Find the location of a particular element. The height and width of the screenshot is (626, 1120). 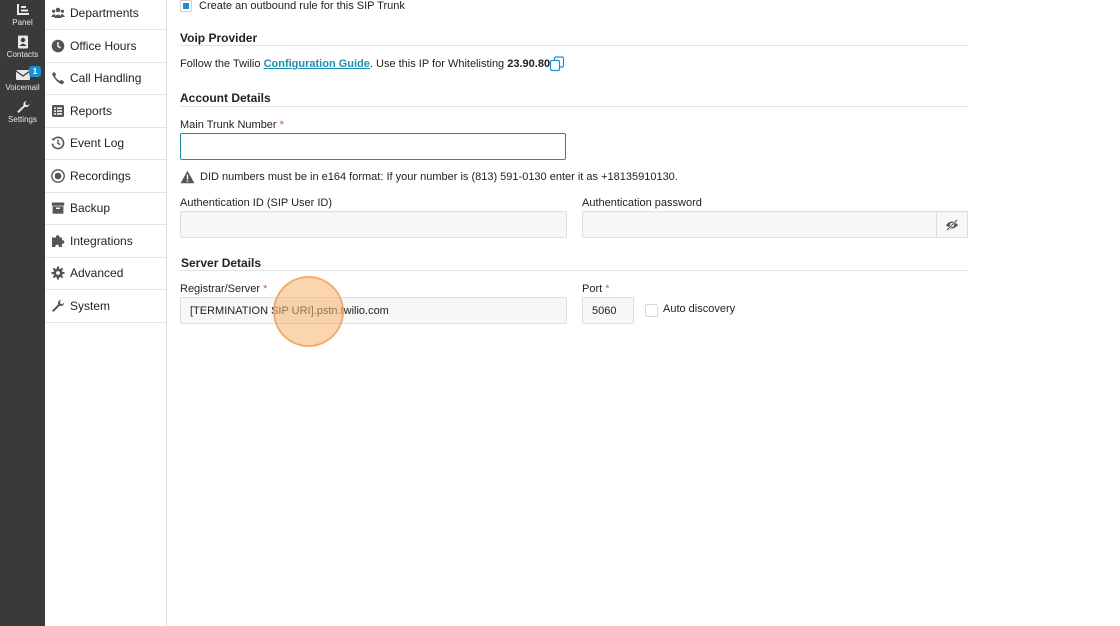

registrar-input: [TERMINATION SIP URI].pstn.twilio.com is located at coordinates (373, 310).